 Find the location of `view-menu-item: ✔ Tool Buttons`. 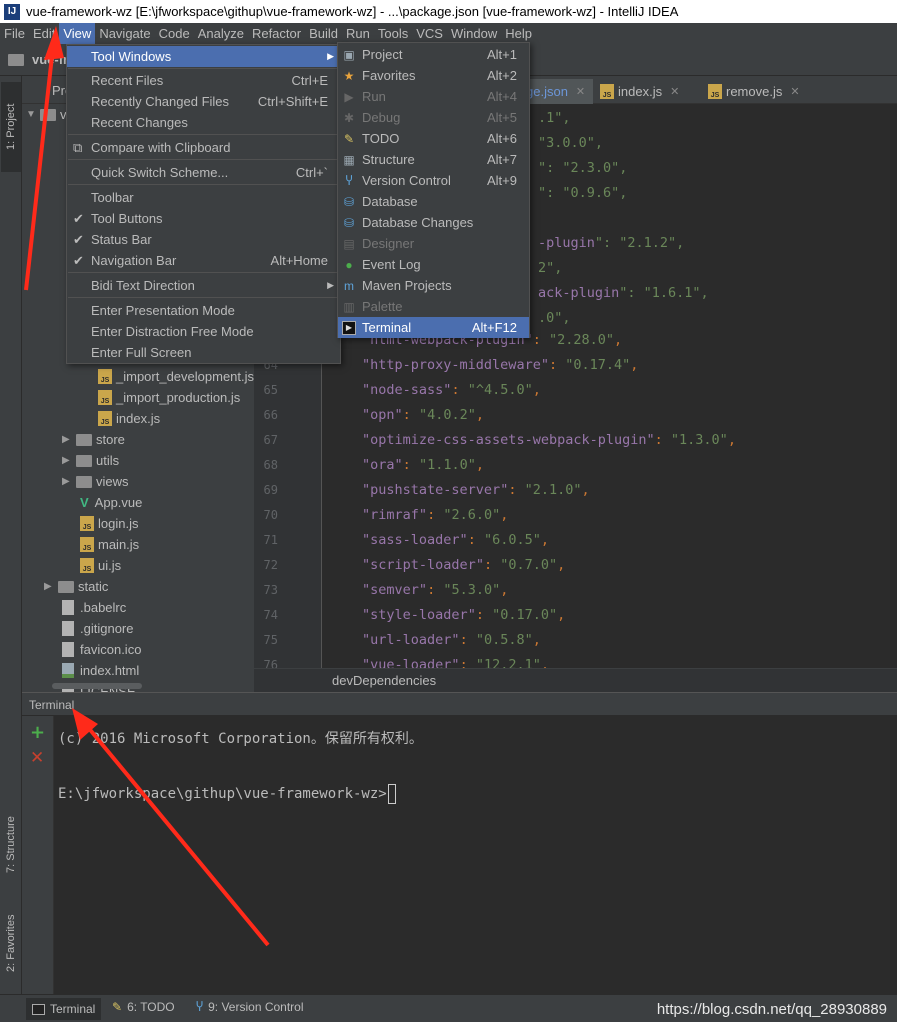

view-menu-item: ✔ Tool Buttons is located at coordinates (203, 218).